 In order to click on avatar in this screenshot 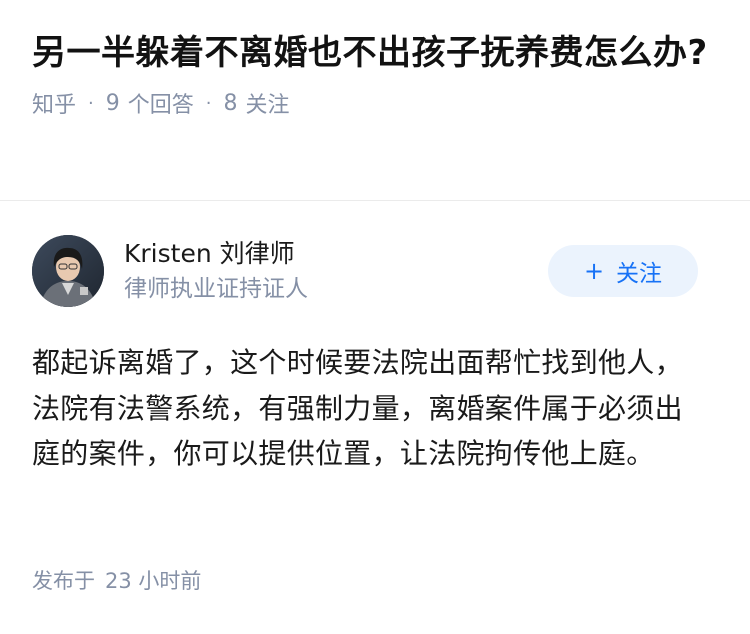, I will do `click(68, 271)`.